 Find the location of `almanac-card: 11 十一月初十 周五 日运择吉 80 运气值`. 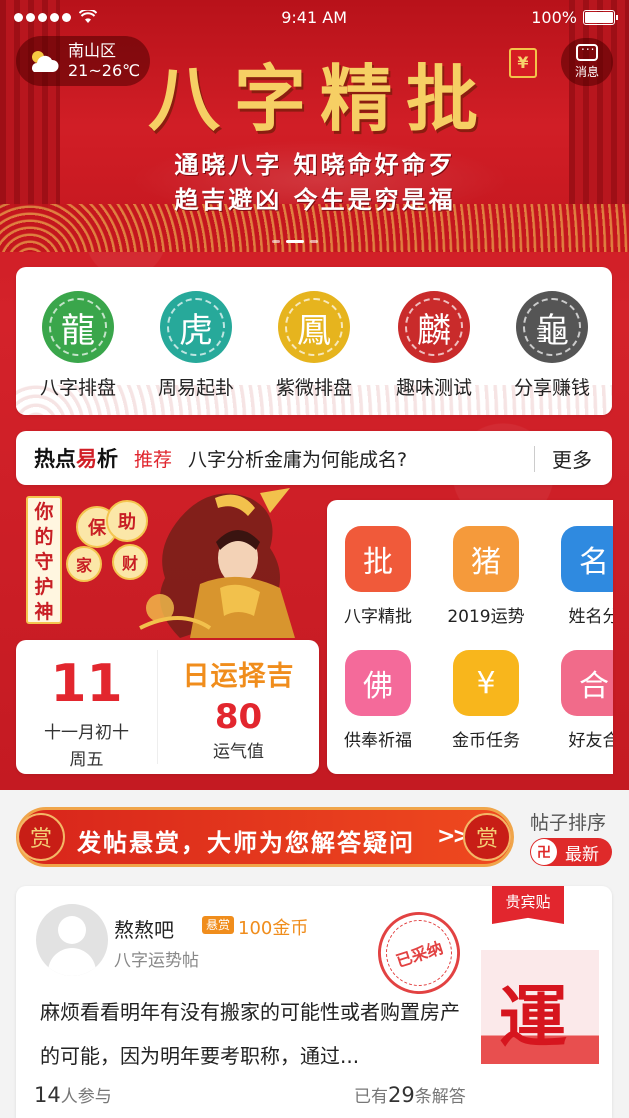

almanac-card: 11 十一月初十 周五 日运择吉 80 运气值 is located at coordinates (167, 707).